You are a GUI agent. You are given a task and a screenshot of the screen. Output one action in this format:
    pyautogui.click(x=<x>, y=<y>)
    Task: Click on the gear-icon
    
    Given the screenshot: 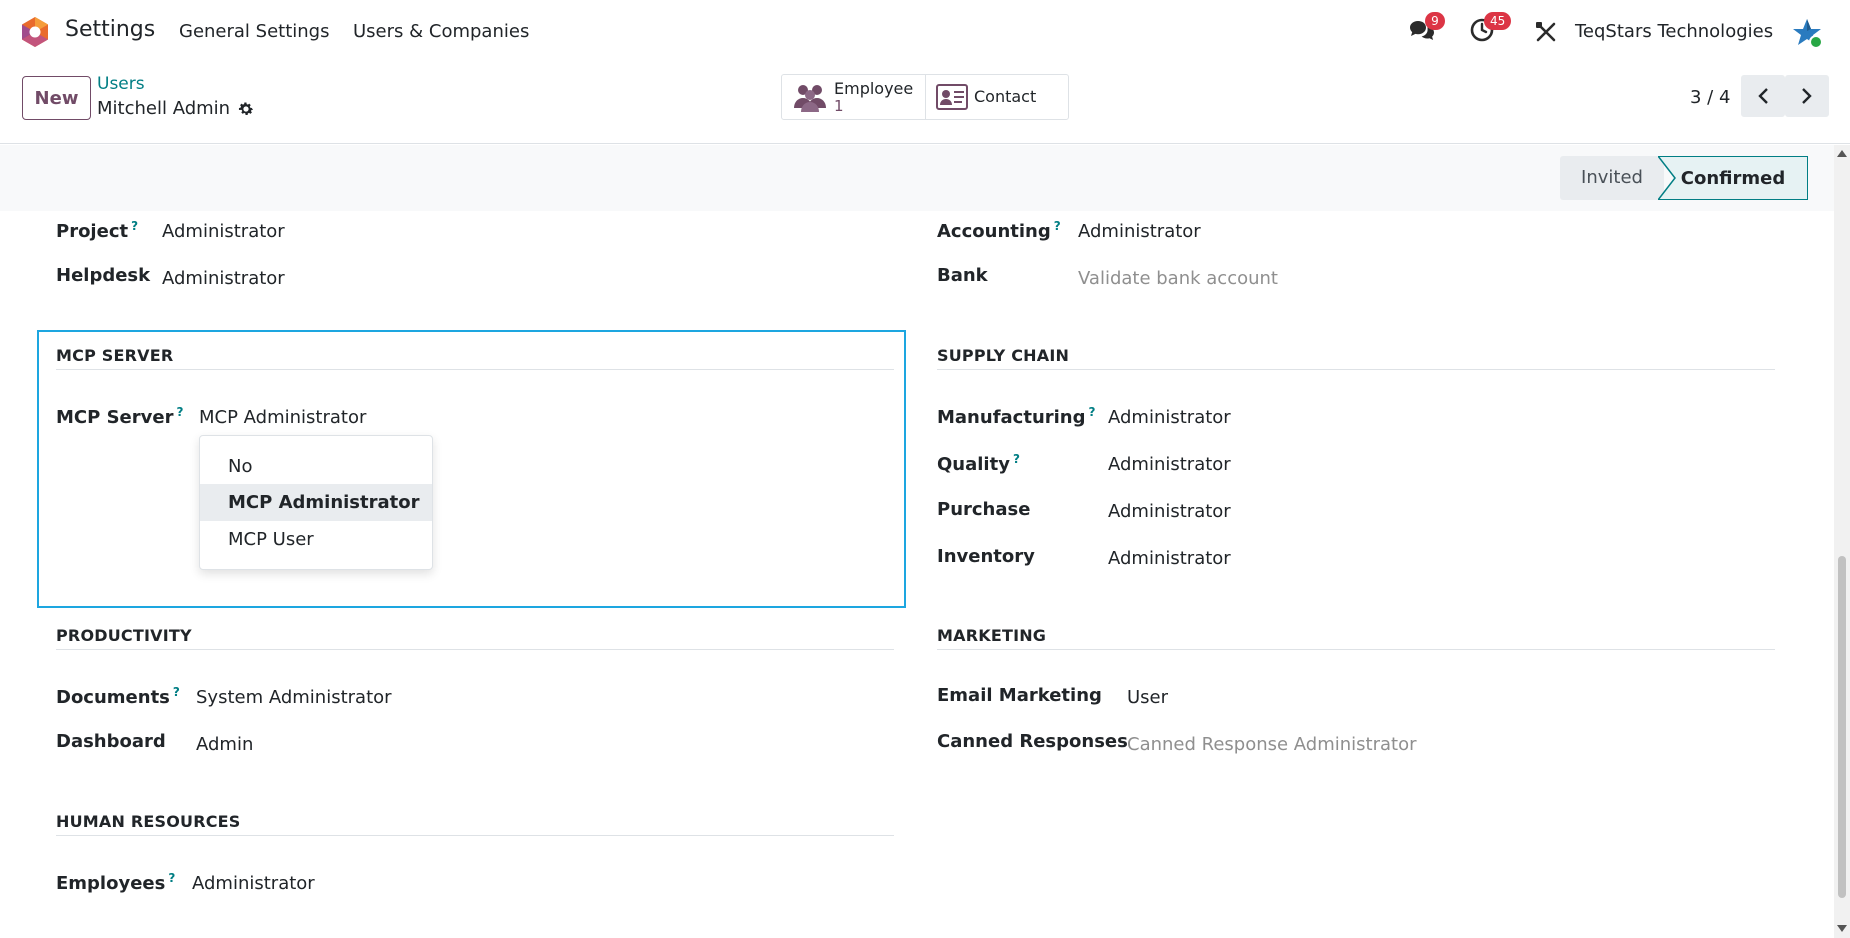 What is the action you would take?
    pyautogui.click(x=246, y=109)
    